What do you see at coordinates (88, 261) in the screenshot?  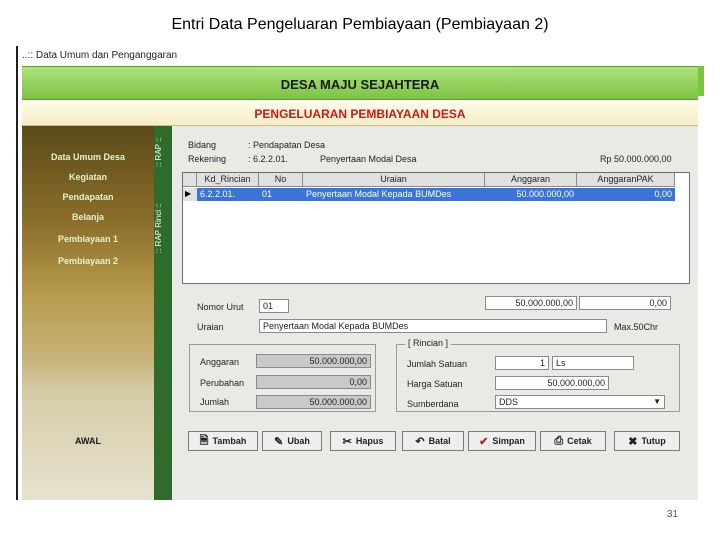 I see `sidebar-item-pembiayaan-2: Pembiayaan 2` at bounding box center [88, 261].